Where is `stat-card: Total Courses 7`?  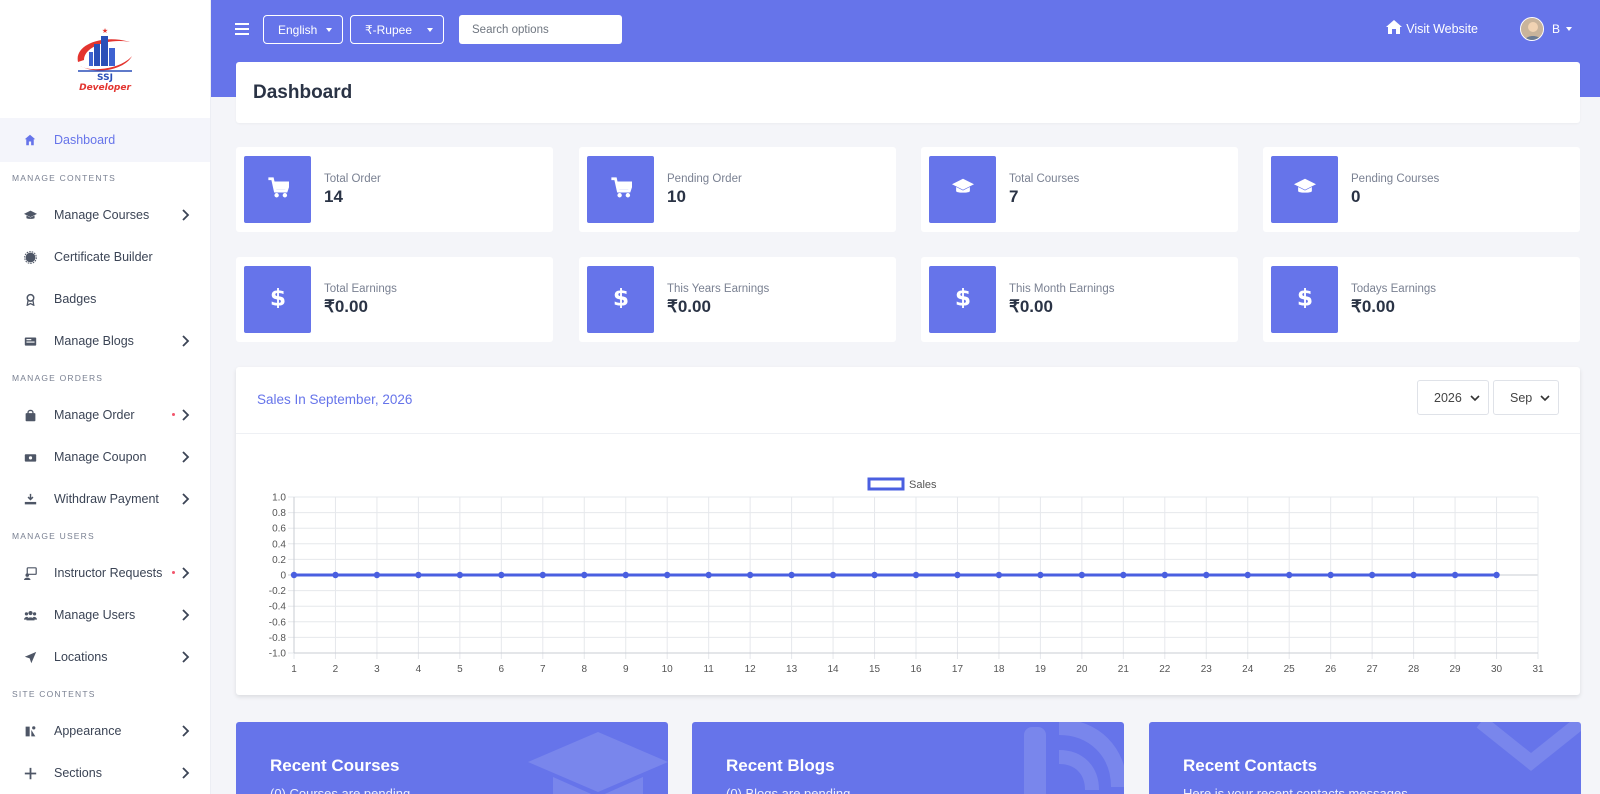
stat-card: Total Courses 7 is located at coordinates (1079, 189).